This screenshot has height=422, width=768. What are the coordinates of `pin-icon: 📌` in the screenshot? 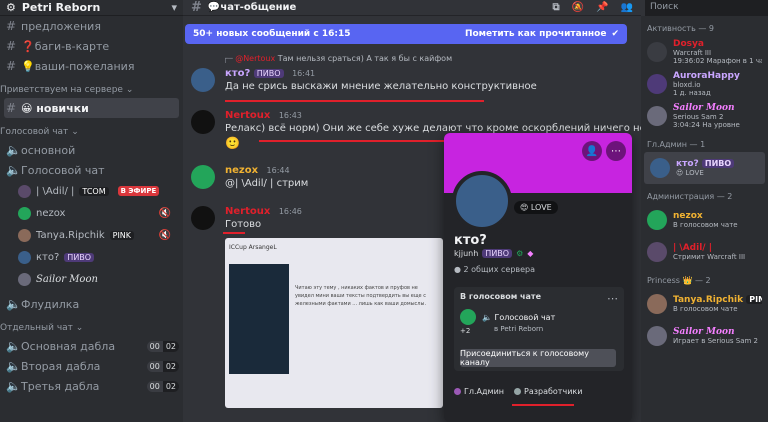 It's located at (602, 7).